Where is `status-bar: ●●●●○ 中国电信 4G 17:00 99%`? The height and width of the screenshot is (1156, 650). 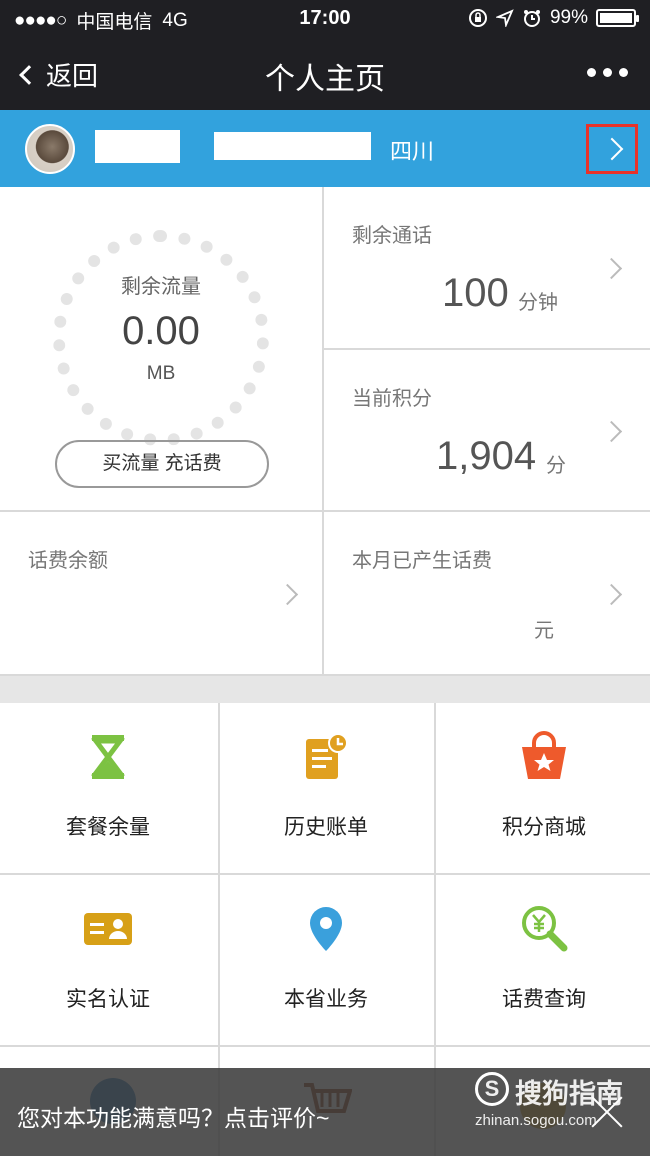
status-bar: ●●●●○ 中国电信 4G 17:00 99% is located at coordinates (325, 18).